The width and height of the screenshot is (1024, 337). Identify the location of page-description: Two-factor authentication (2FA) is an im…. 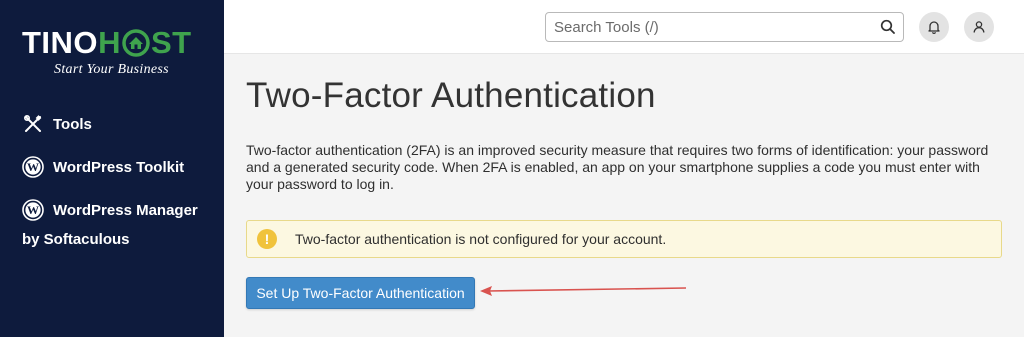
(617, 167).